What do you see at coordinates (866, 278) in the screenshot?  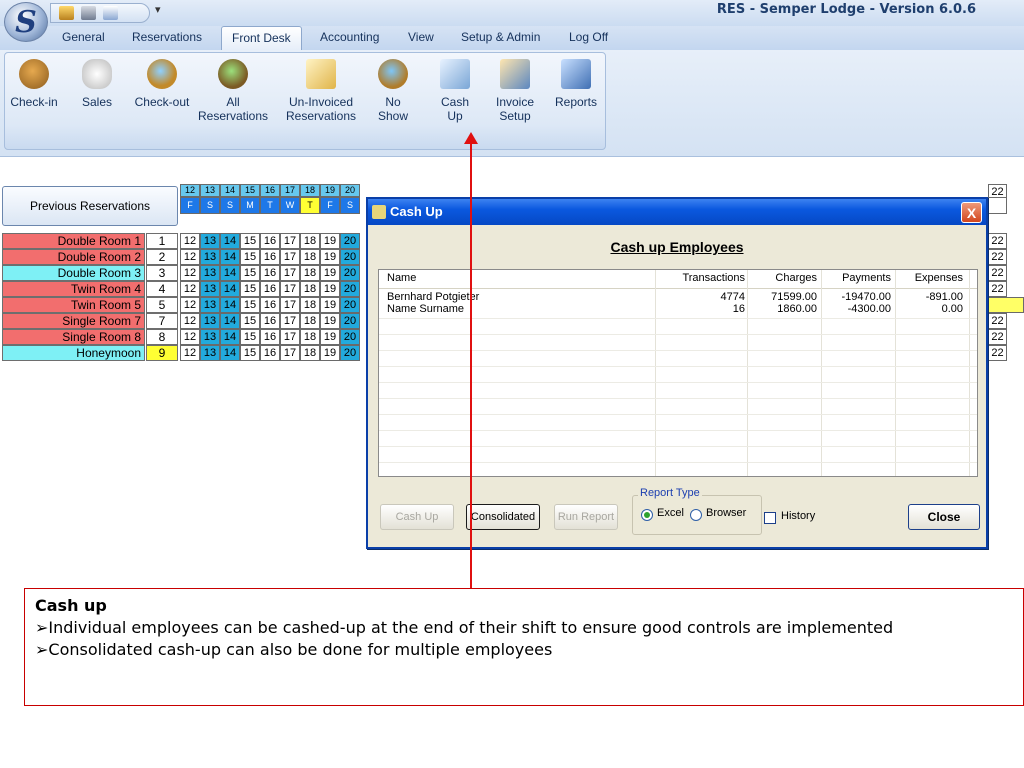 I see `column-payments: Payments` at bounding box center [866, 278].